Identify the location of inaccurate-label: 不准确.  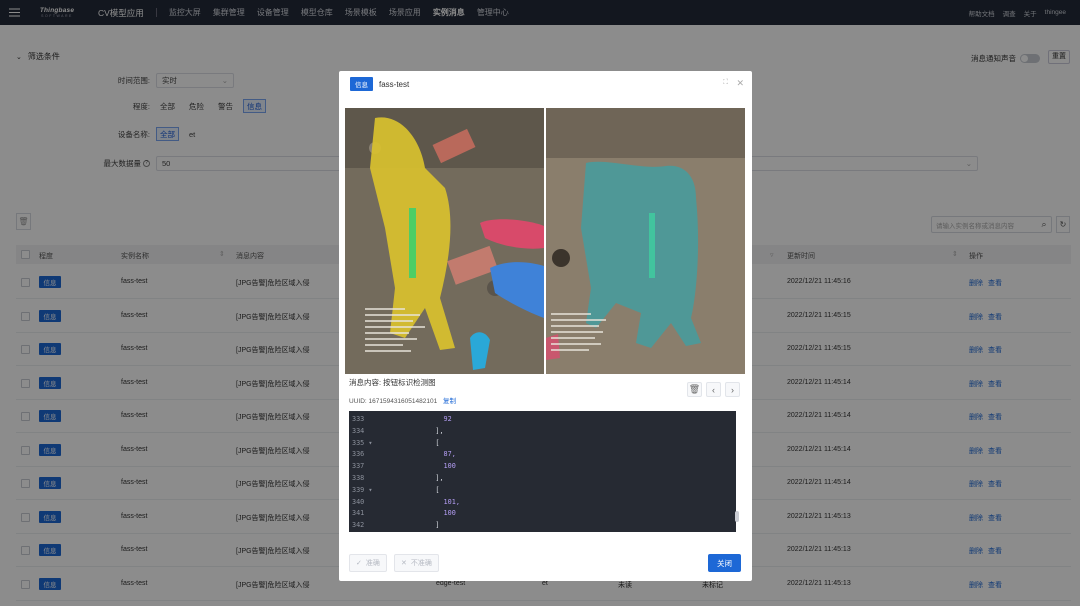
(421, 563).